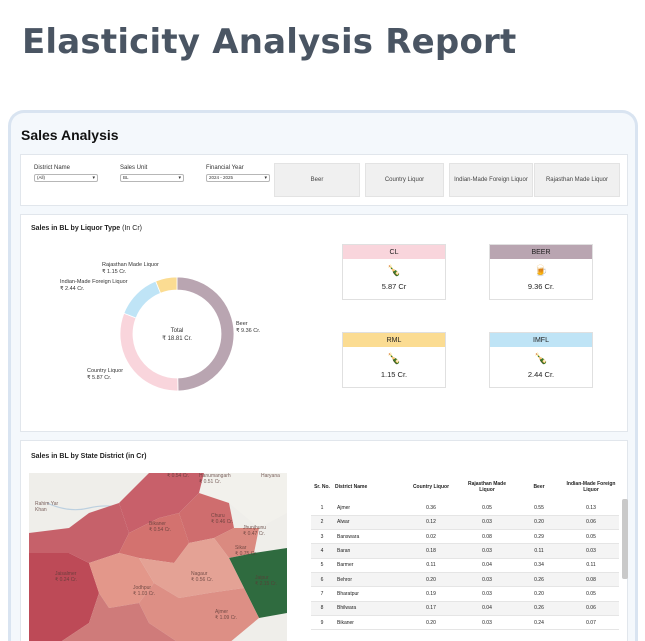 The image size is (645, 641). Describe the element at coordinates (394, 286) in the screenshot. I see `cl-card-value: 5.87 Cr` at that location.